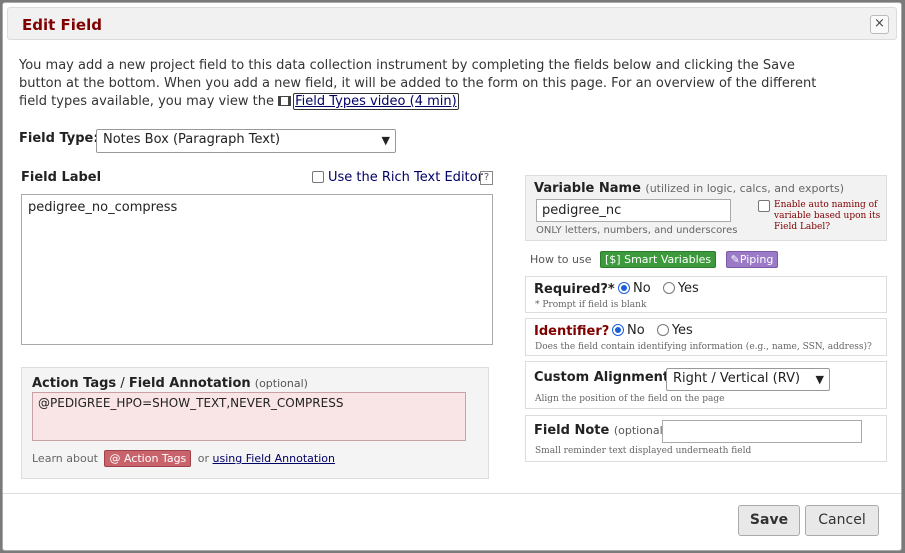 This screenshot has width=905, height=553. I want to click on identifier-yes-label: Yes, so click(682, 330).